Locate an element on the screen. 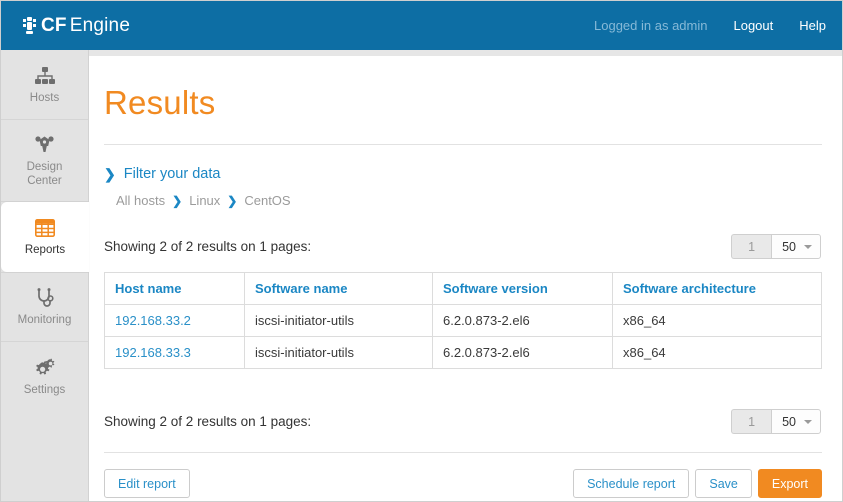  column-header-host-name: Host name is located at coordinates (174, 288).